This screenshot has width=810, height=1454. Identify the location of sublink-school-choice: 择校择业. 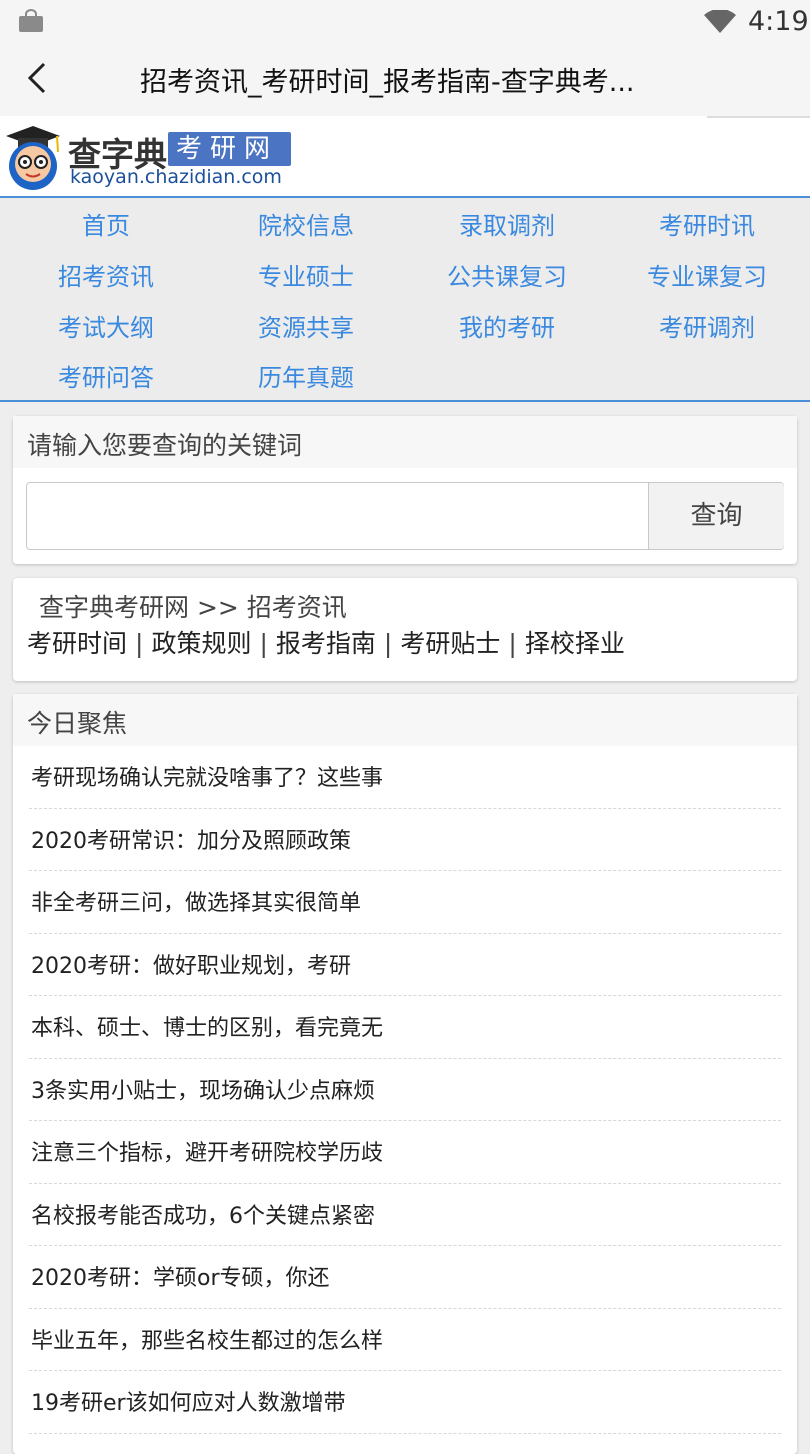
(575, 643).